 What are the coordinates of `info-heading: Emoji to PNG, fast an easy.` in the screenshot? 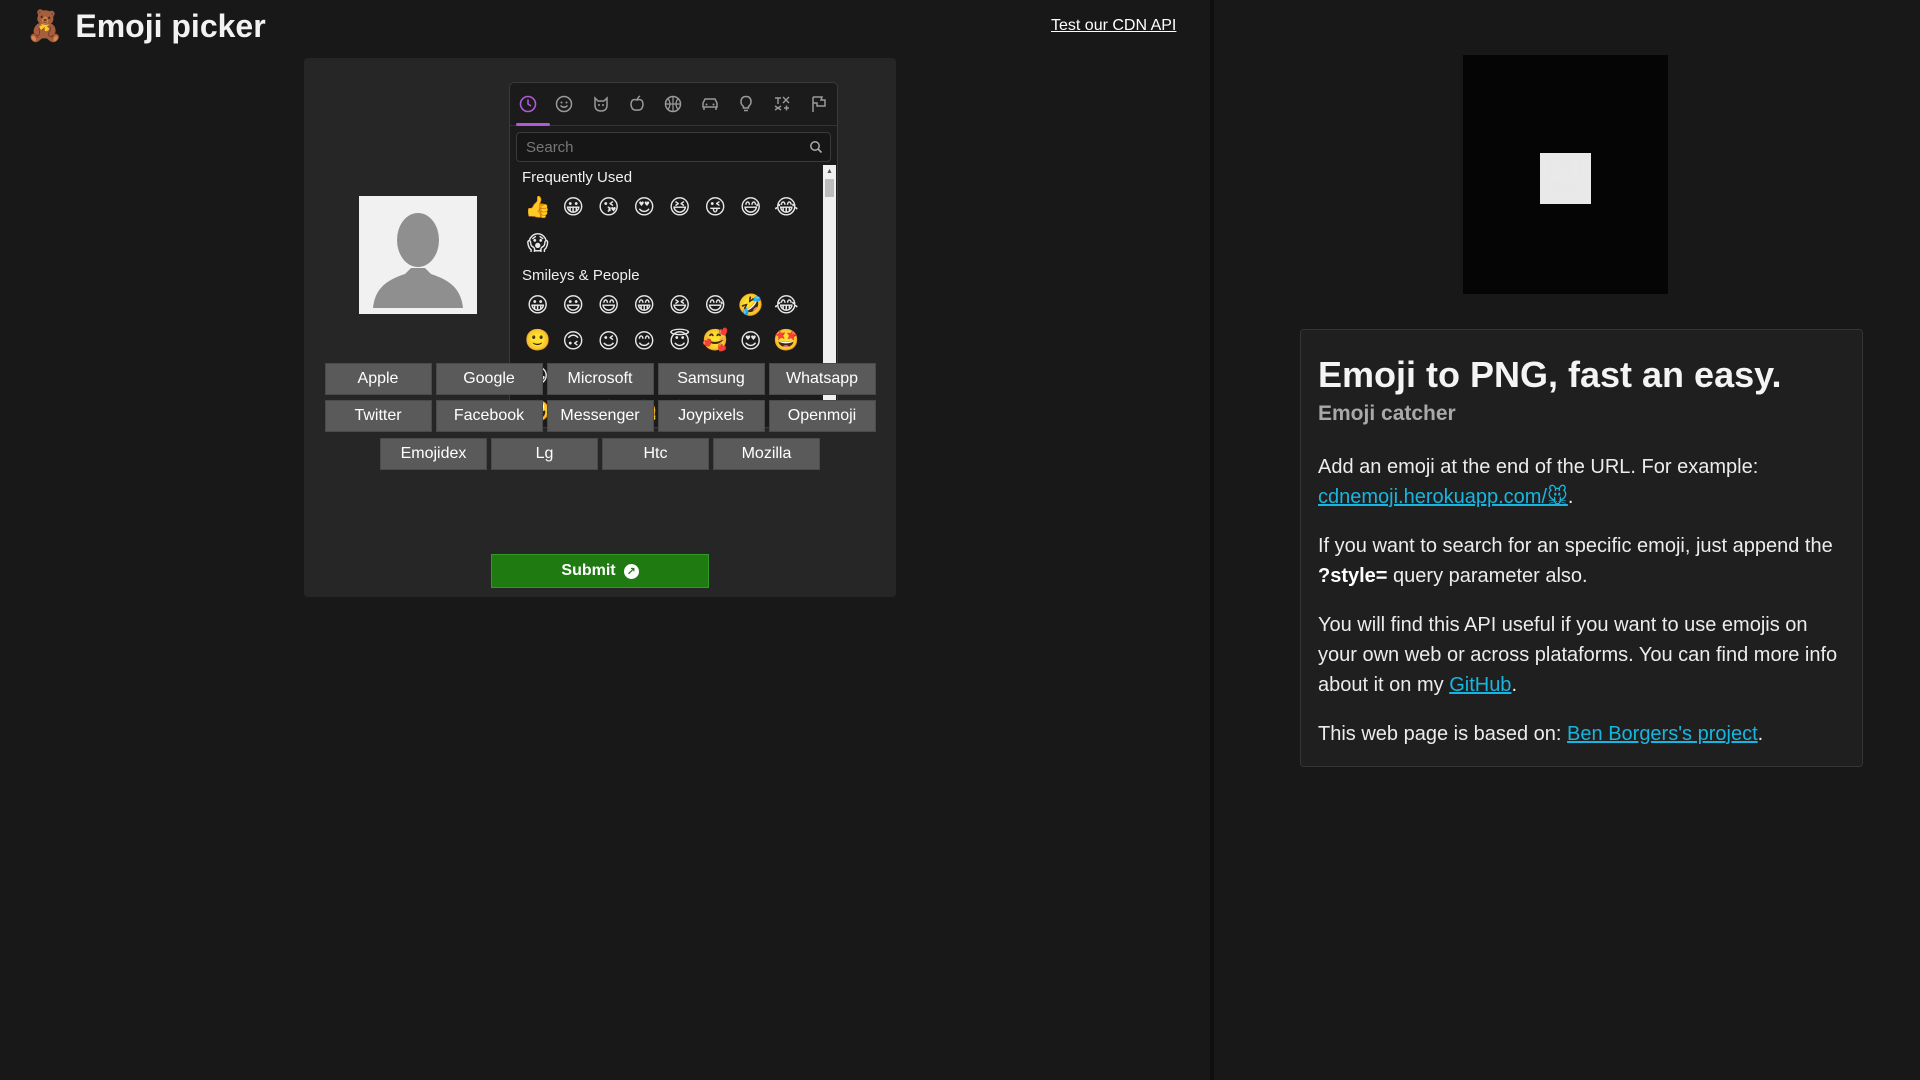 It's located at (1550, 374).